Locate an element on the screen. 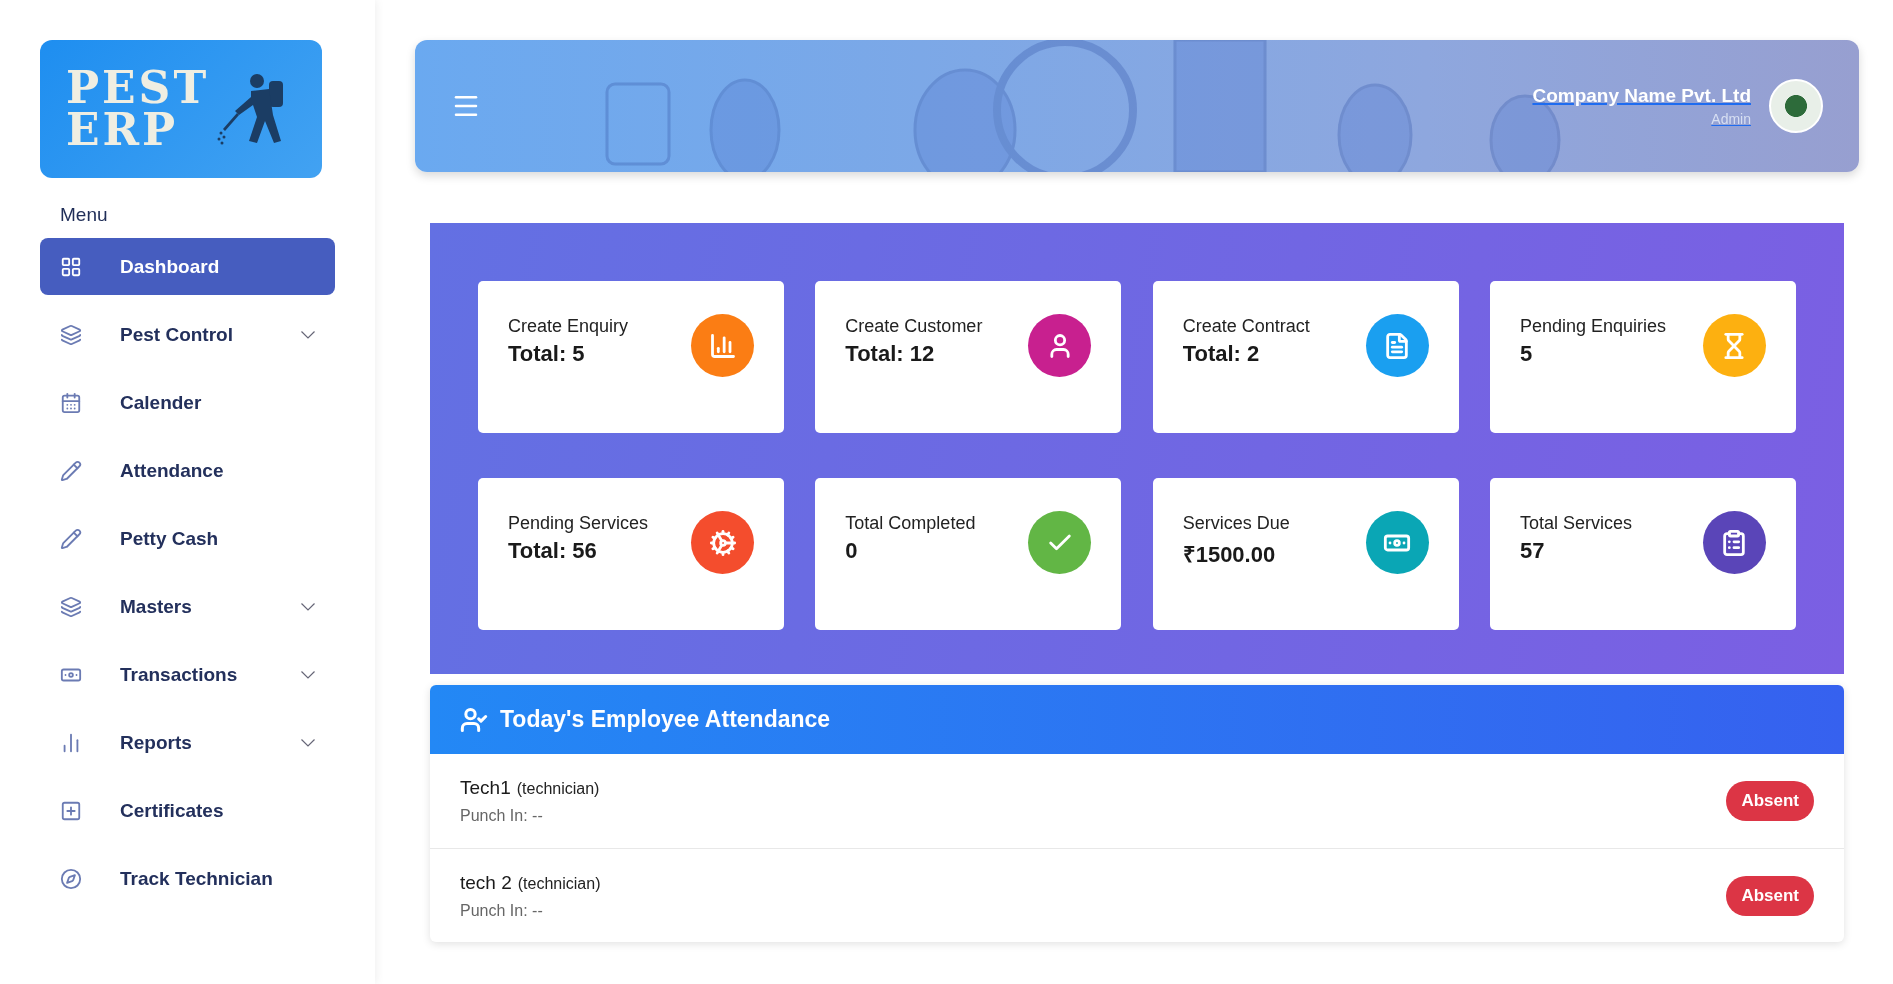 The height and width of the screenshot is (984, 1893). stat-card: Pending Services Total: 56 is located at coordinates (631, 554).